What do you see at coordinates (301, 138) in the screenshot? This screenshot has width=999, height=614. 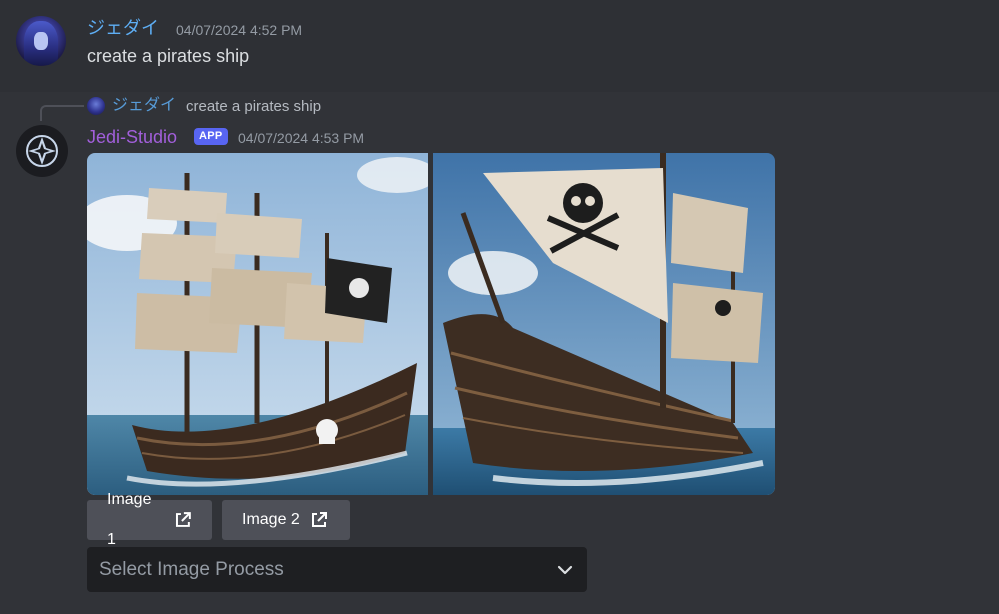 I see `bot-timestamp: 04/07/2024 4:53 PM` at bounding box center [301, 138].